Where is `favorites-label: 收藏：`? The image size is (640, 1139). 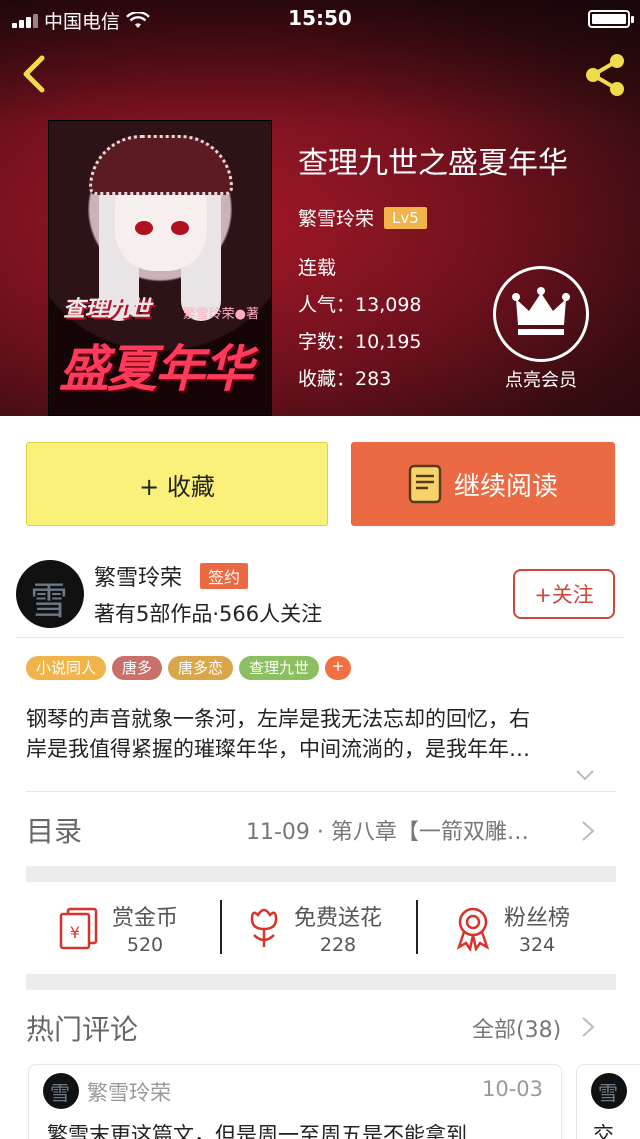
favorites-label: 收藏： is located at coordinates (327, 379).